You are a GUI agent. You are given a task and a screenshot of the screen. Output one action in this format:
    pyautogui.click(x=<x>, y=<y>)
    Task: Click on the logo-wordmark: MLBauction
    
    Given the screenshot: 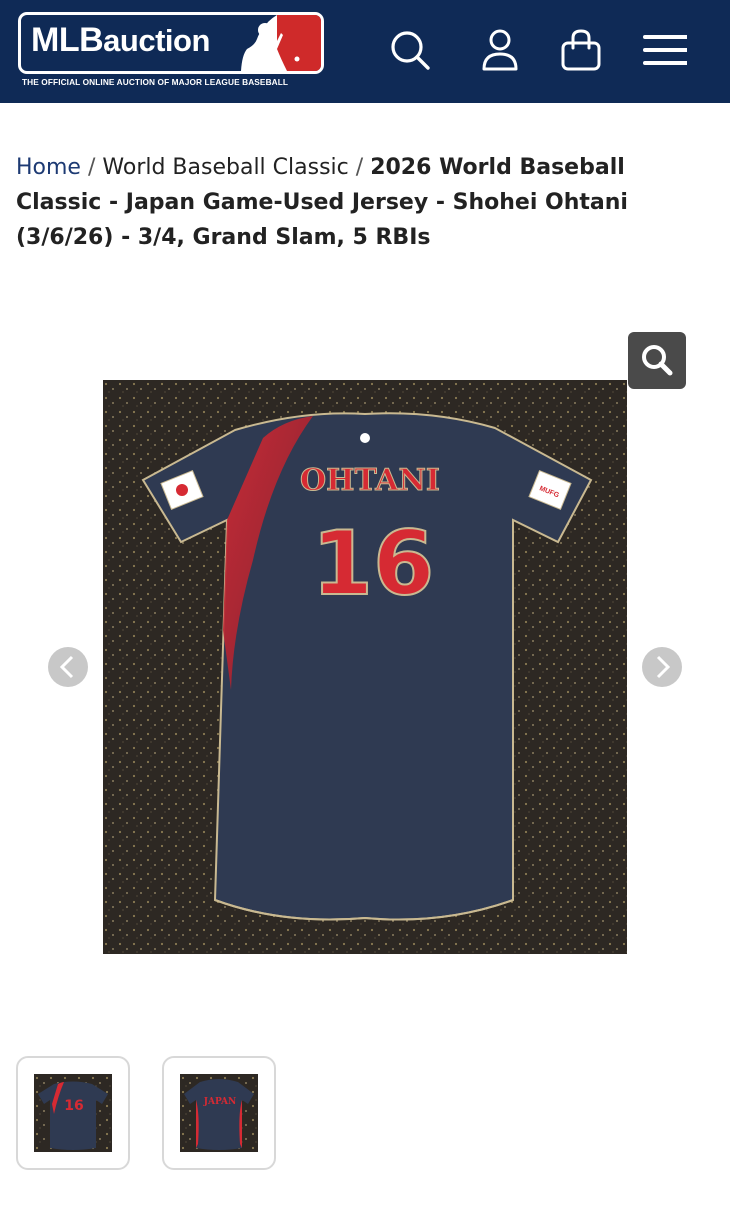 What is the action you would take?
    pyautogui.click(x=120, y=40)
    